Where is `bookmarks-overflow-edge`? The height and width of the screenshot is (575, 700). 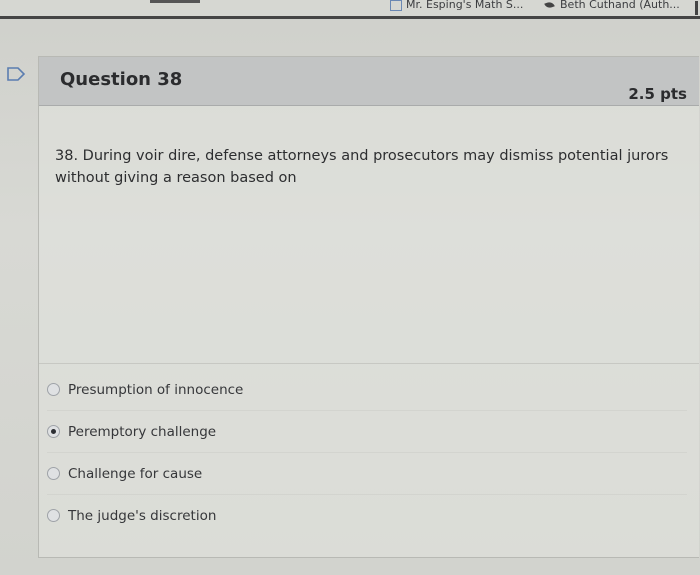
bookmarks-overflow-edge is located at coordinates (696, 8).